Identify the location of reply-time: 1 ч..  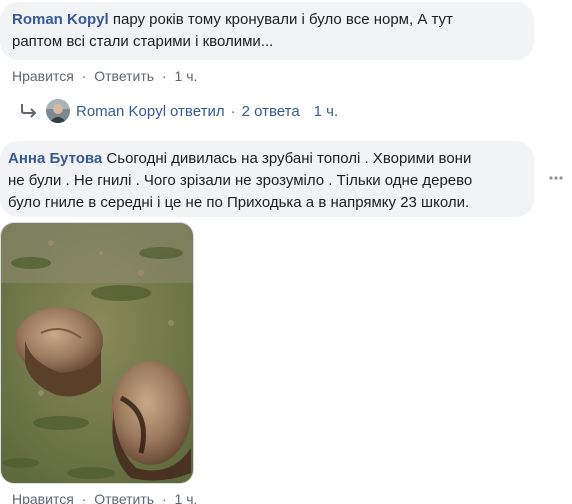
(326, 111).